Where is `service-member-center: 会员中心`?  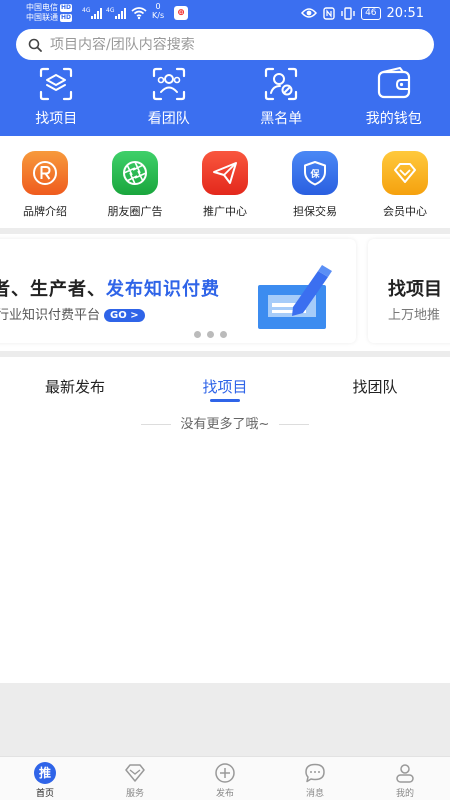 service-member-center: 会员中心 is located at coordinates (405, 182).